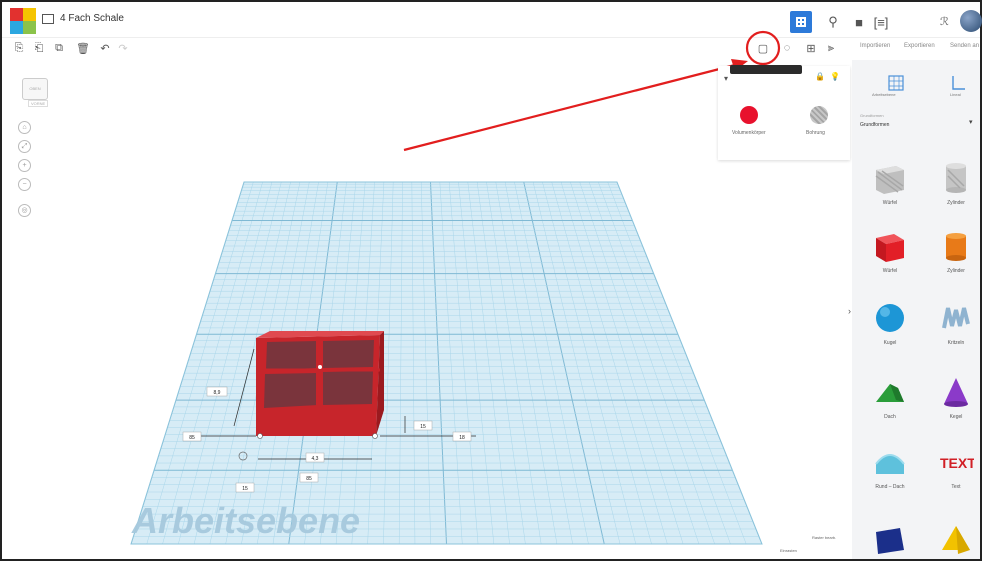 This screenshot has width=982, height=561. Describe the element at coordinates (896, 83) in the screenshot. I see `workplane-icon` at that location.